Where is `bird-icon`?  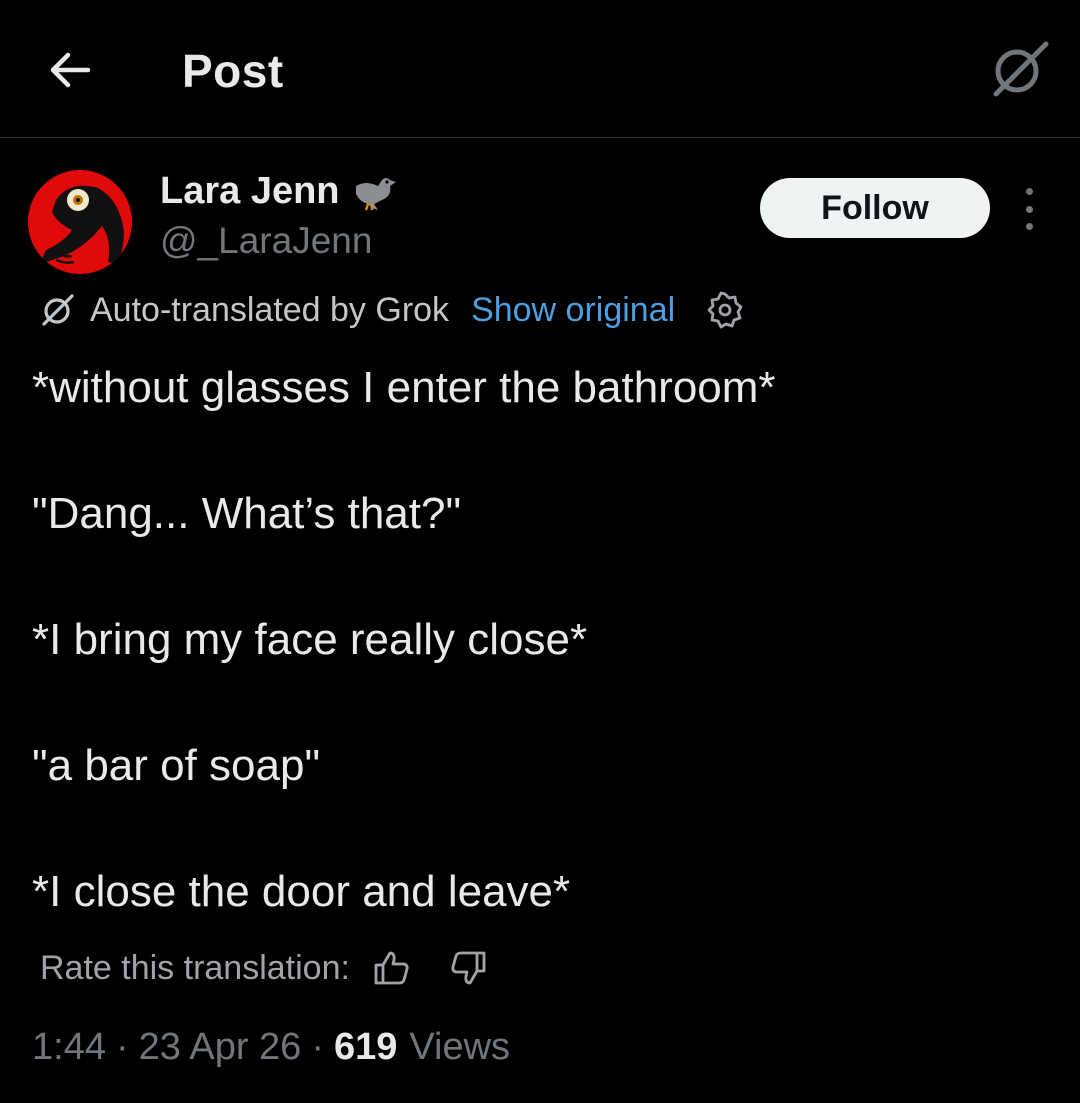
bird-icon is located at coordinates (375, 193).